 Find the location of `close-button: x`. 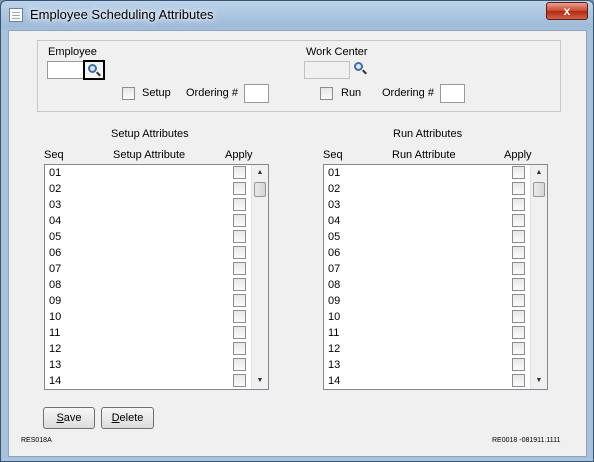

close-button: x is located at coordinates (567, 11).